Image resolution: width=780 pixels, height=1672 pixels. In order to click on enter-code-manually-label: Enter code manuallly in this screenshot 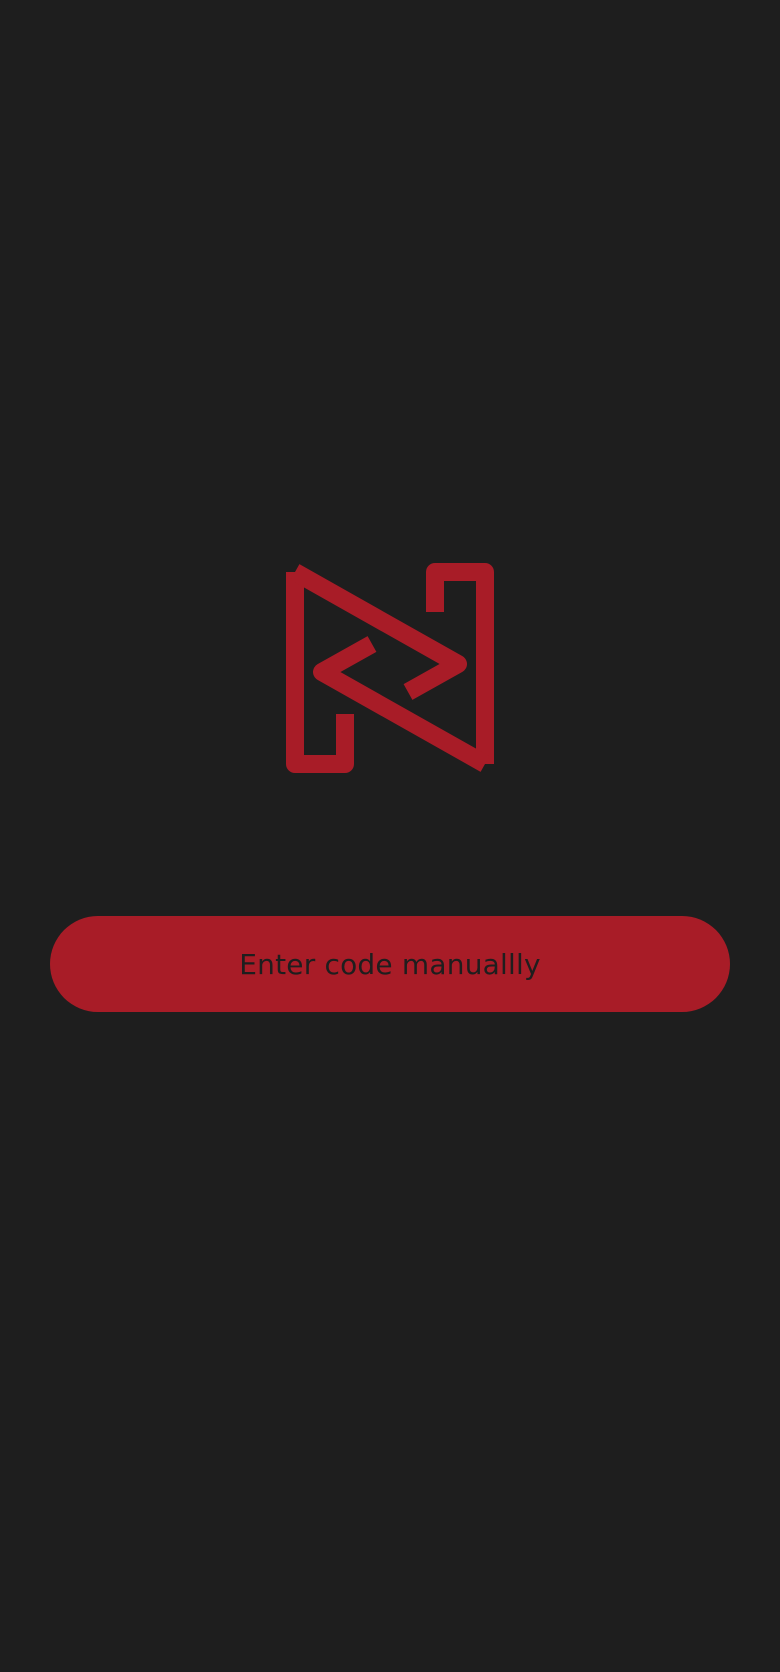, I will do `click(390, 964)`.